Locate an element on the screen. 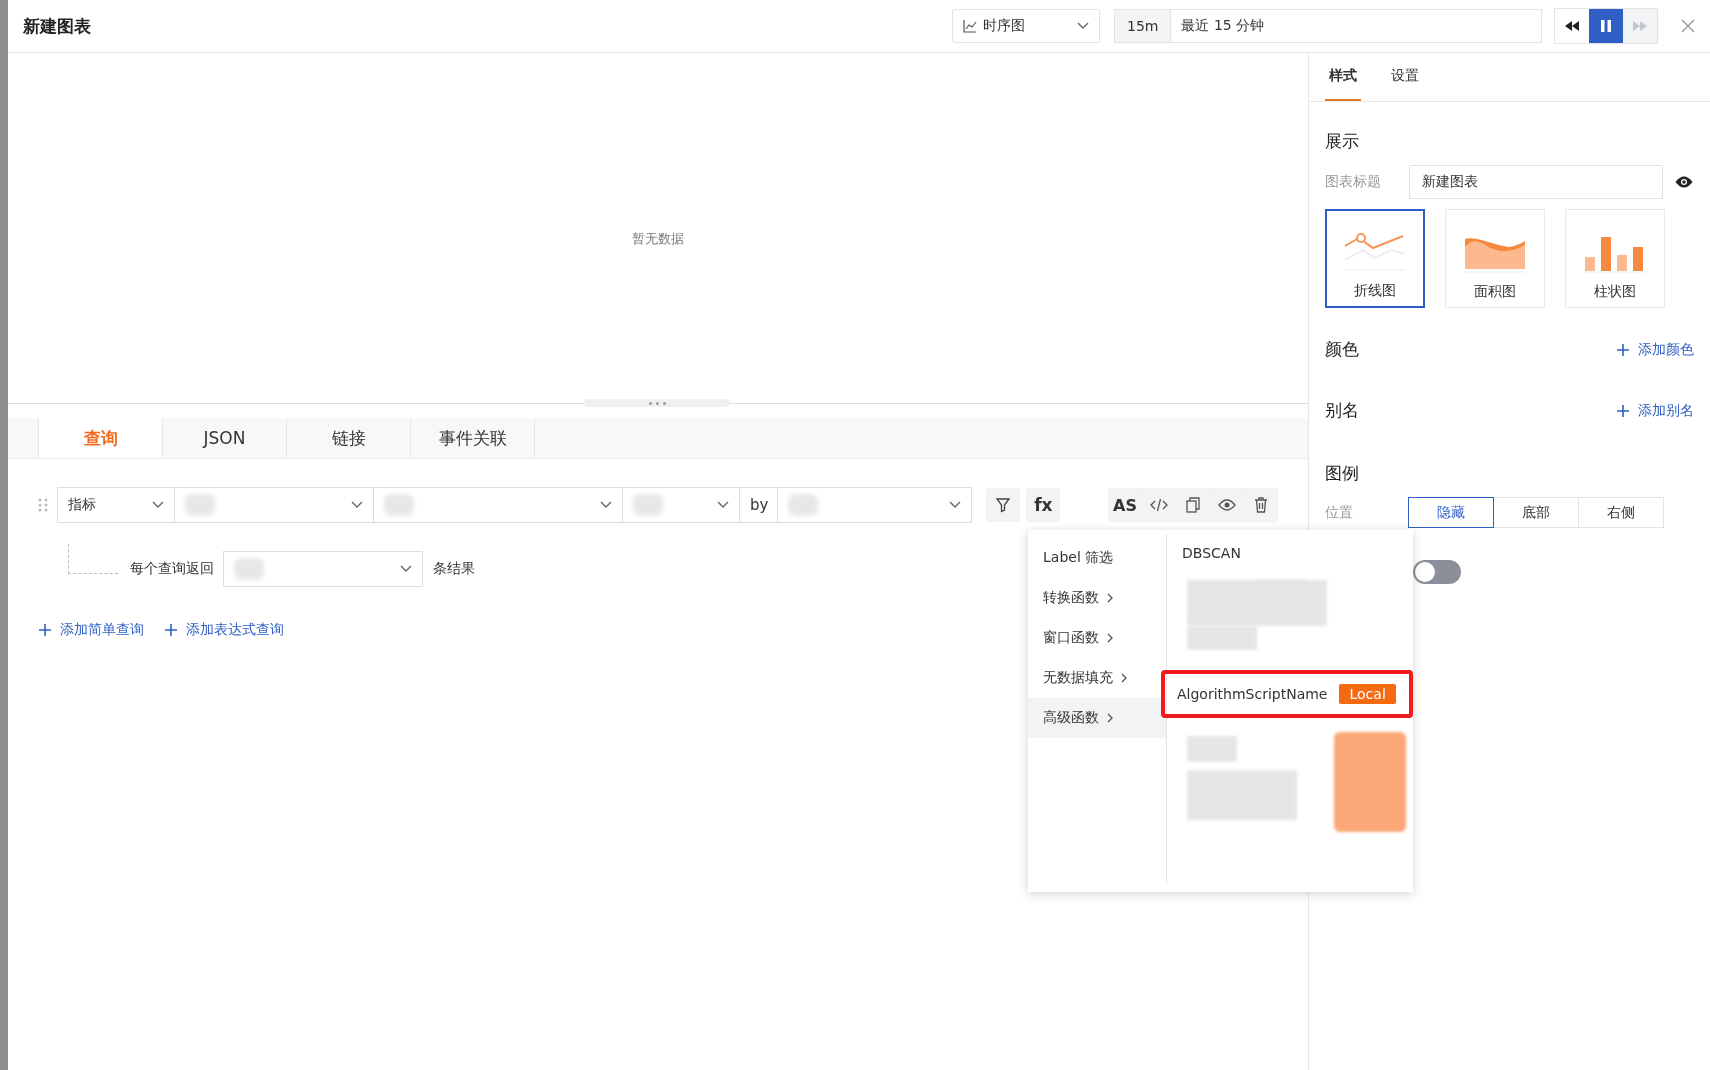 This screenshot has width=1710, height=1070. code-icon is located at coordinates (1159, 505).